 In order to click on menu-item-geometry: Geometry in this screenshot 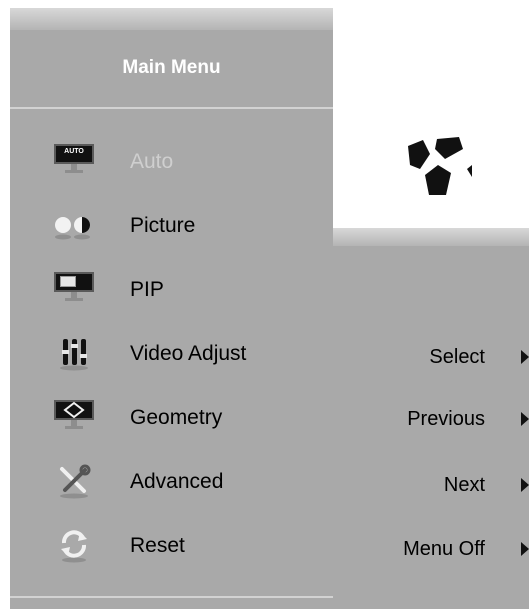, I will do `click(171, 418)`.